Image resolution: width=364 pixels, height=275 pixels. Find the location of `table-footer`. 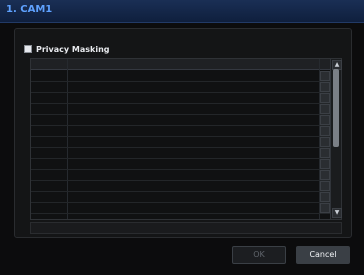

table-footer is located at coordinates (186, 228).